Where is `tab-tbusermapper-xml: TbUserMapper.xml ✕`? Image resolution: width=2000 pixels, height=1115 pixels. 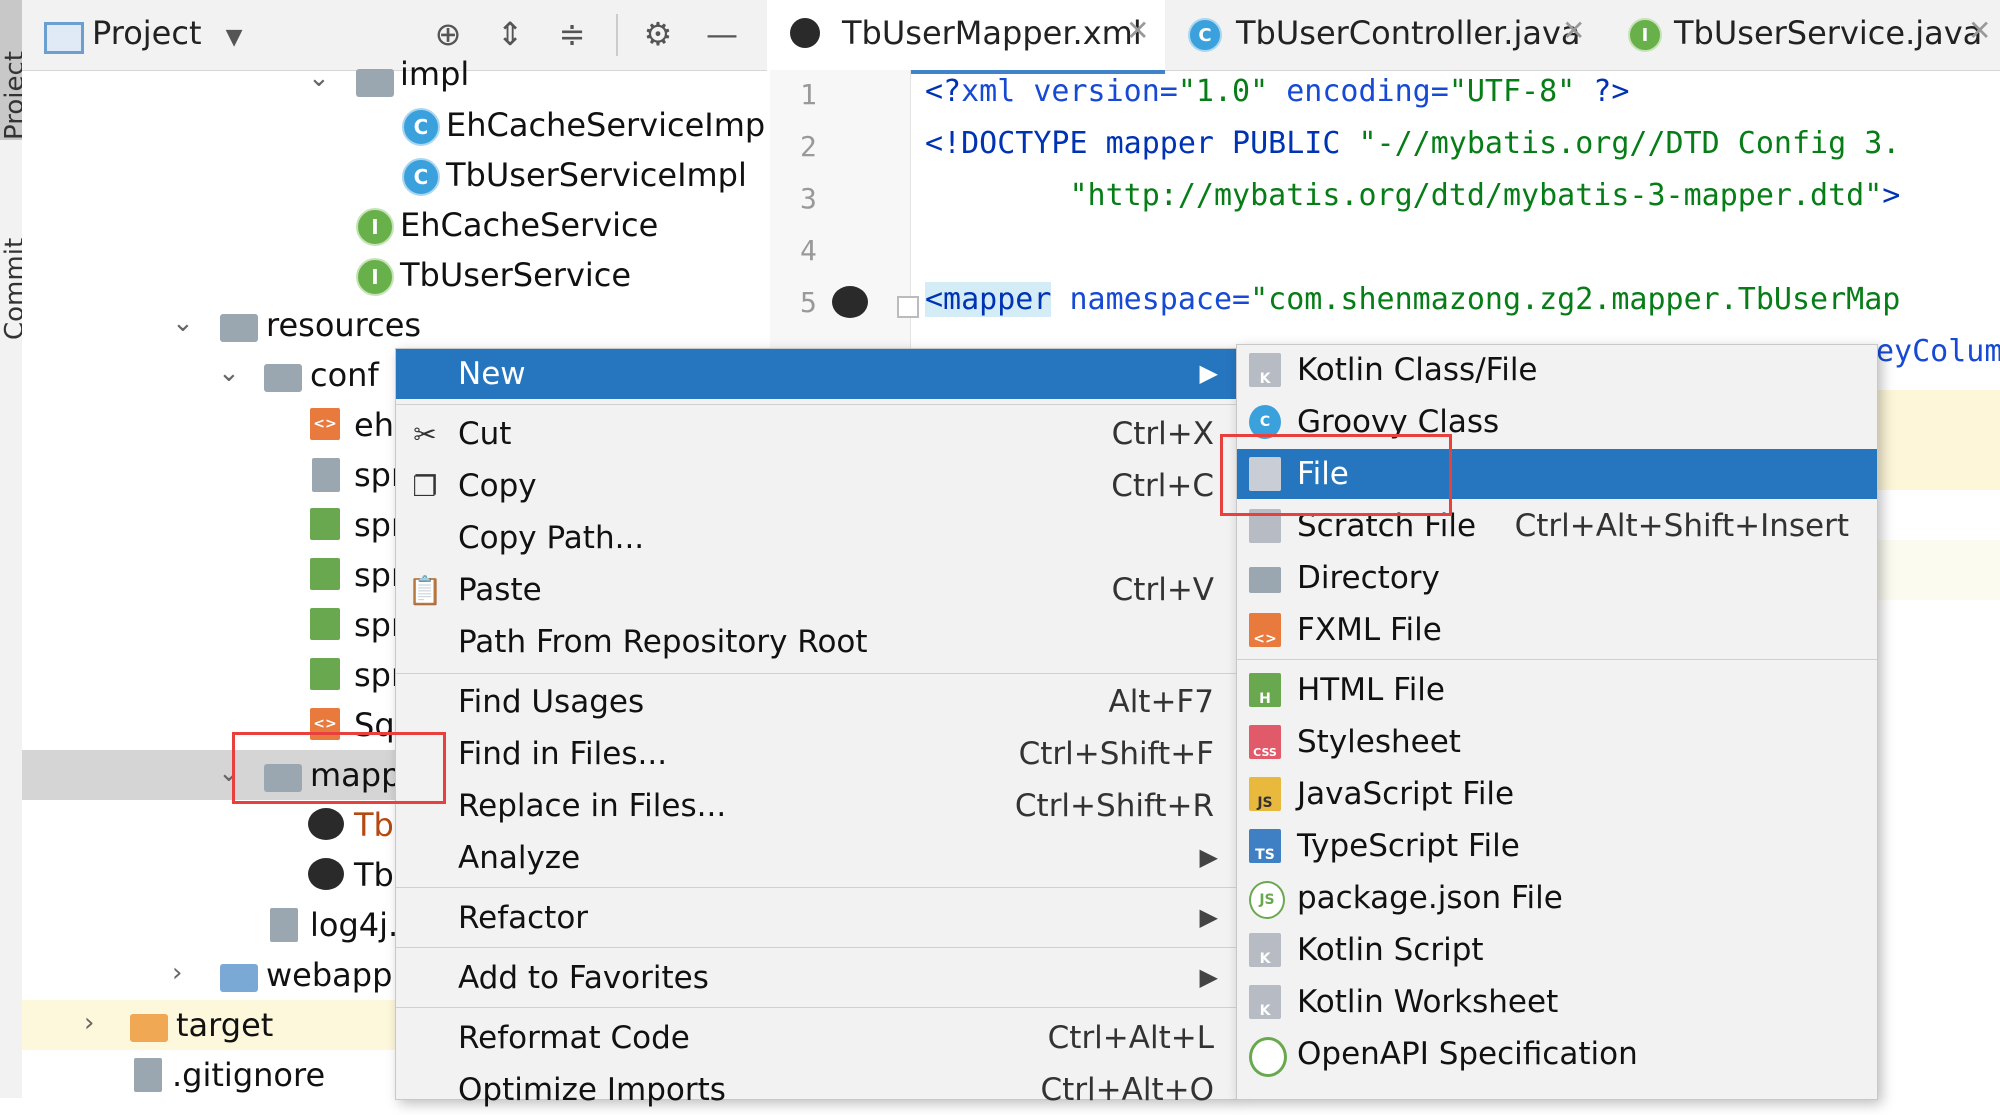 tab-tbusermapper-xml: TbUserMapper.xml ✕ is located at coordinates (967, 37).